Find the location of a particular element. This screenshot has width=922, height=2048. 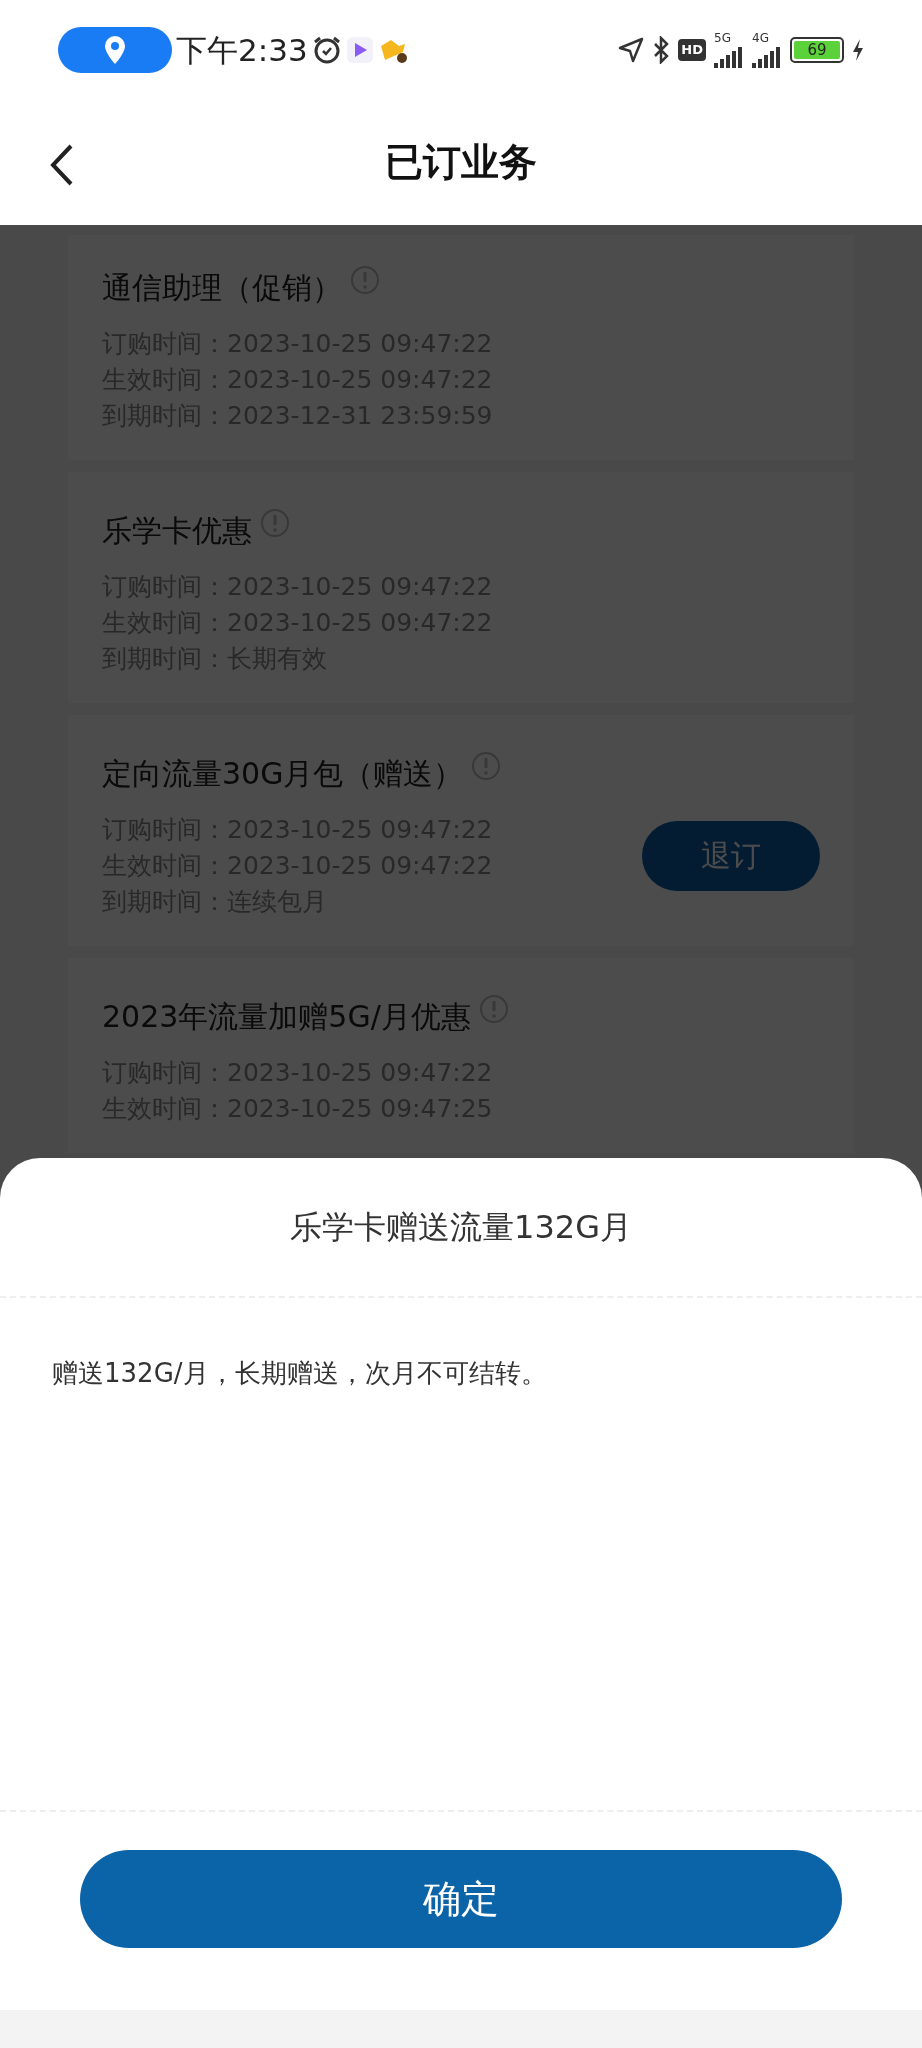

service-name: 乐学卡优惠 is located at coordinates (177, 531).